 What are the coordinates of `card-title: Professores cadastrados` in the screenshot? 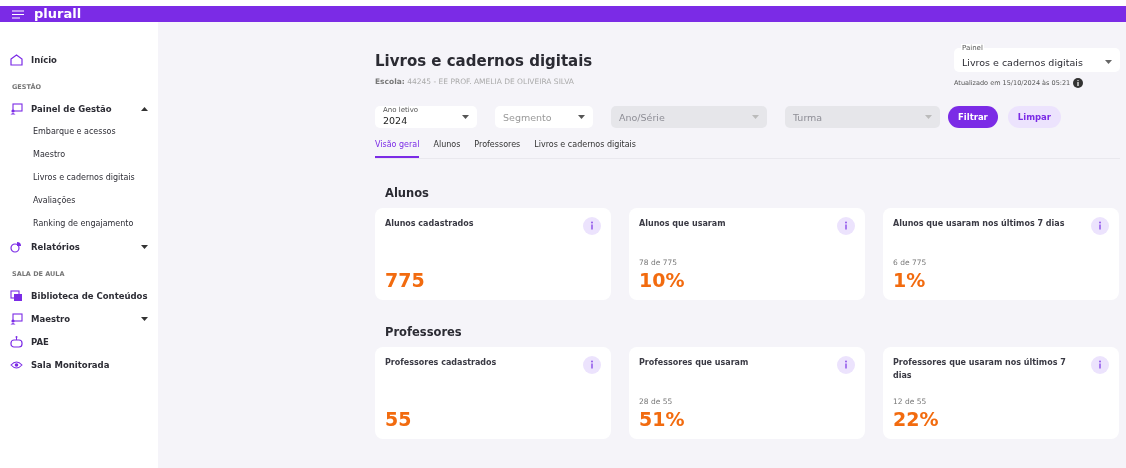 It's located at (441, 363).